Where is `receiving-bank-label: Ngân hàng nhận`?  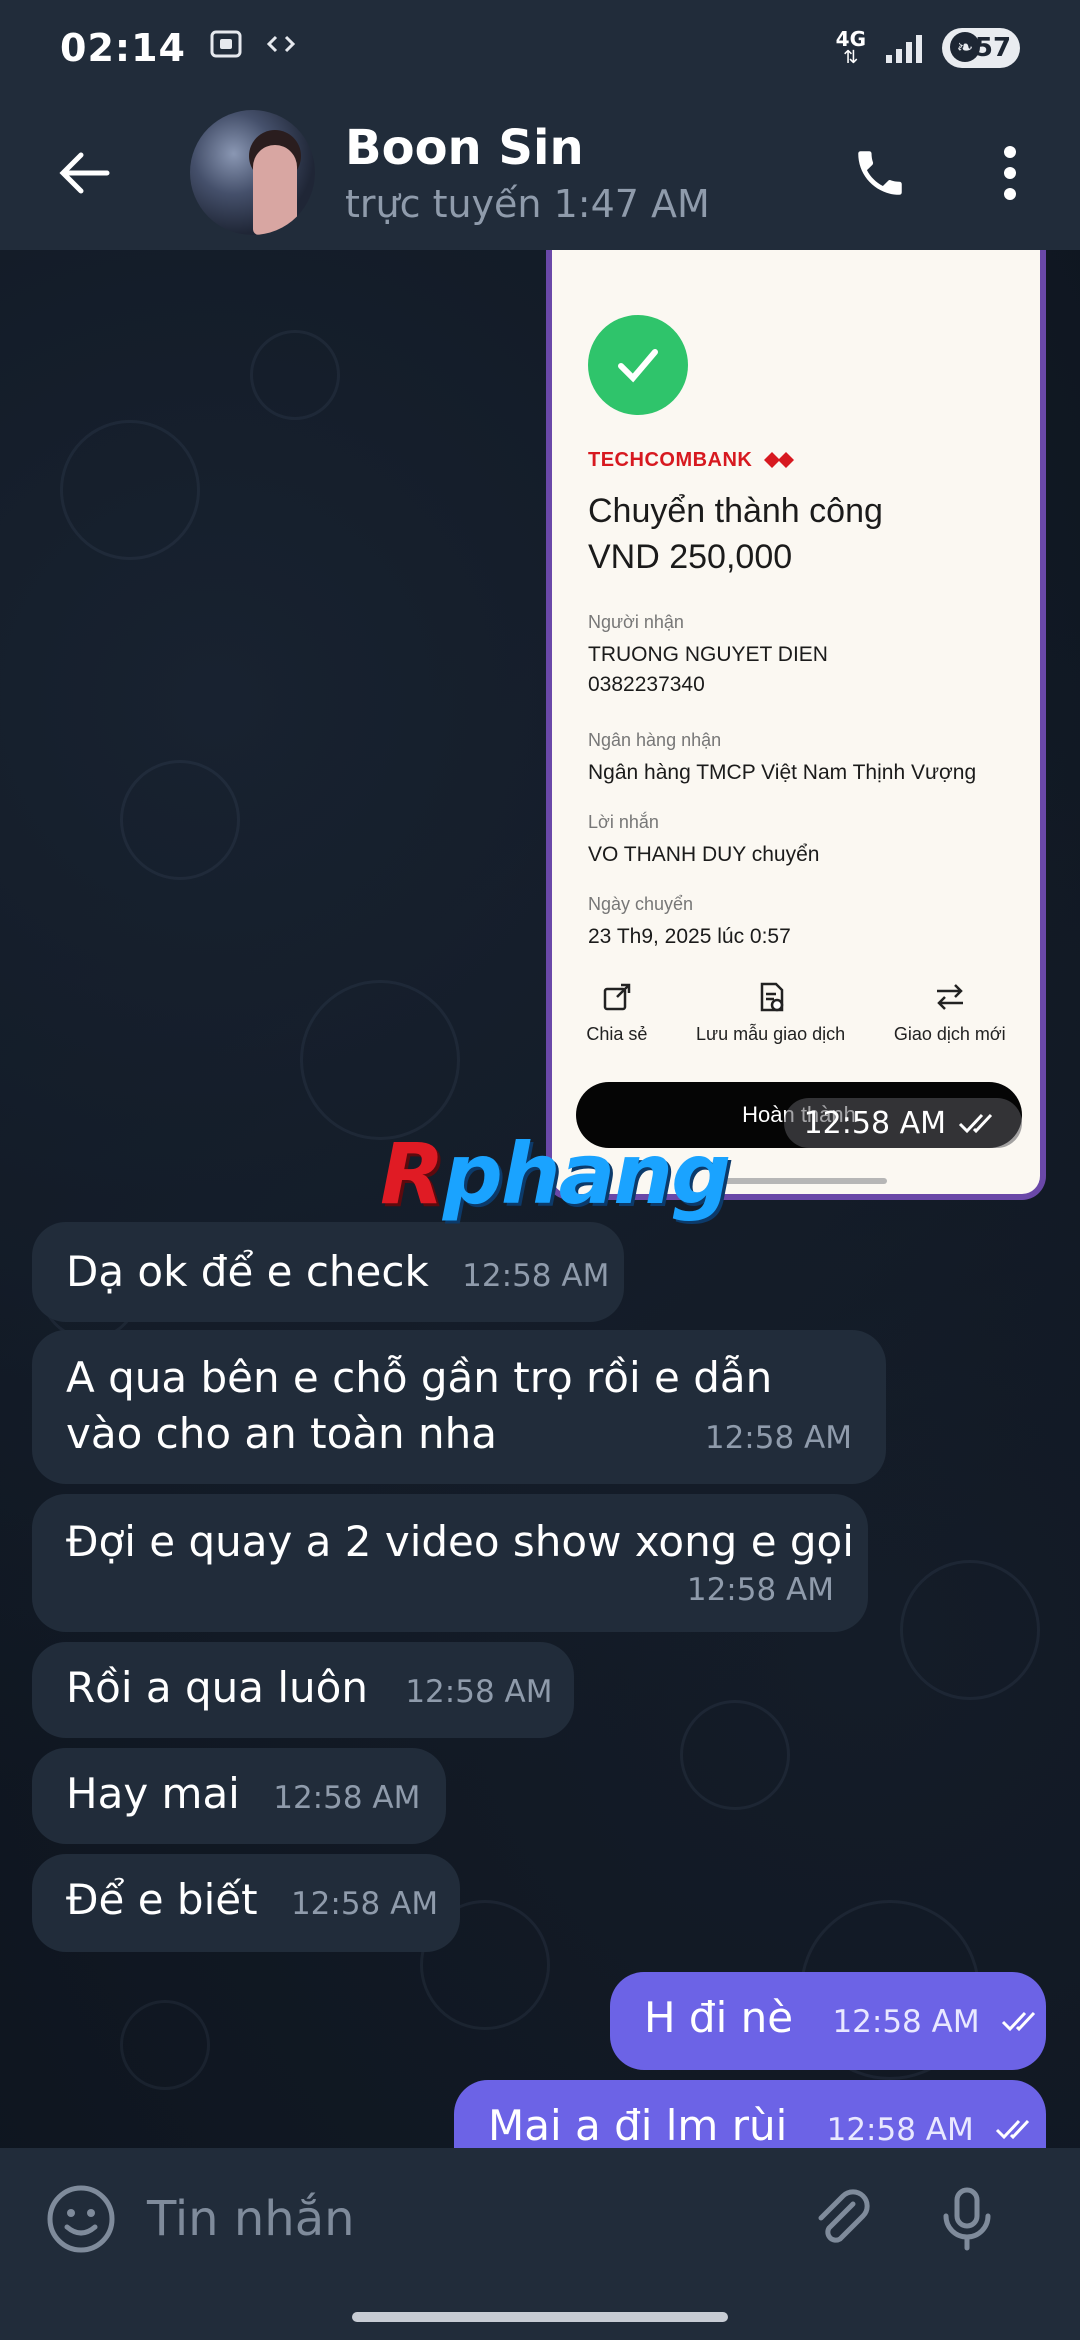 receiving-bank-label: Ngân hàng nhận is located at coordinates (655, 740).